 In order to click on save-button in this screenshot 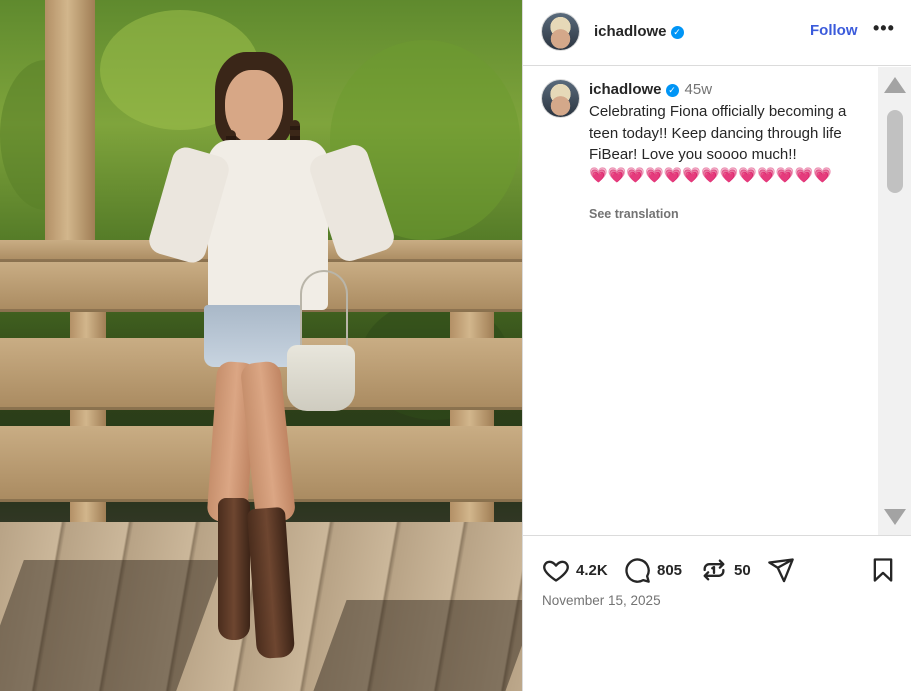, I will do `click(883, 570)`.